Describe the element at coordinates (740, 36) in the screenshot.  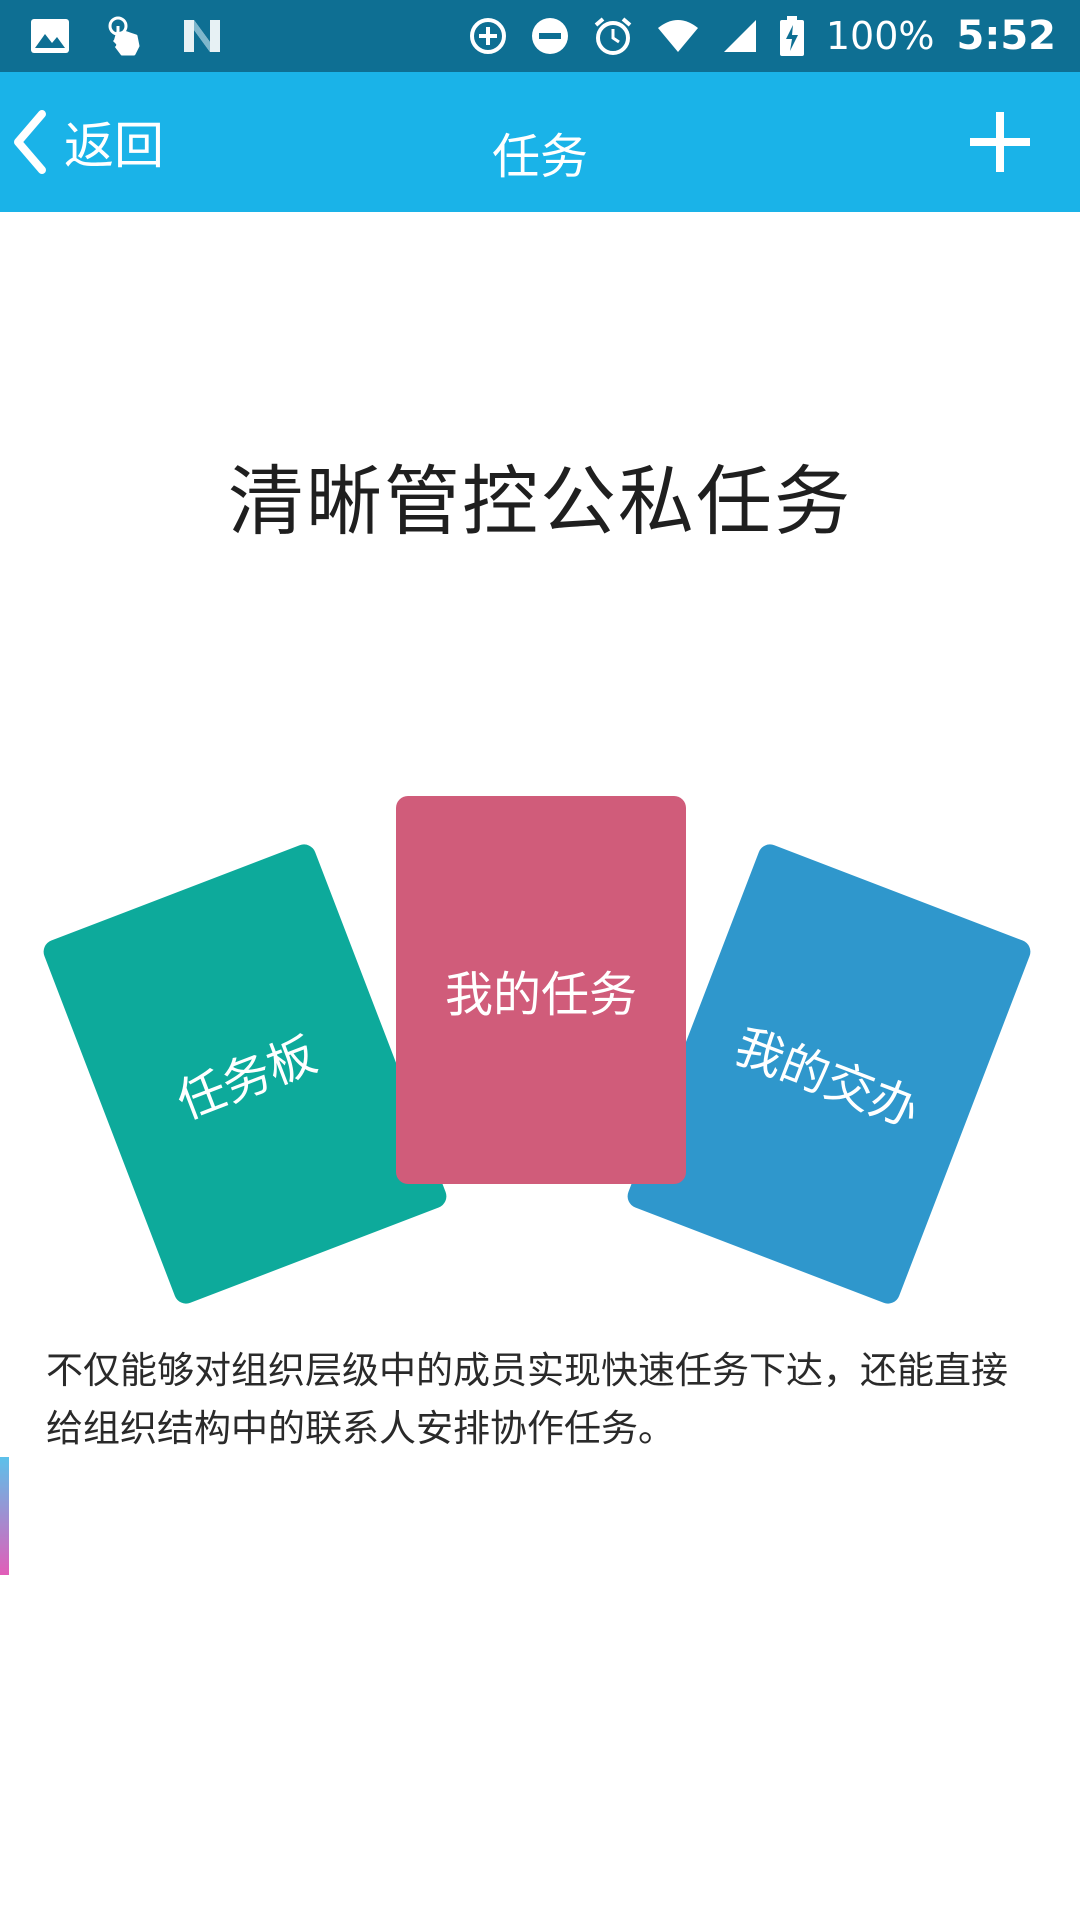
I see `cell-signal-icon` at that location.